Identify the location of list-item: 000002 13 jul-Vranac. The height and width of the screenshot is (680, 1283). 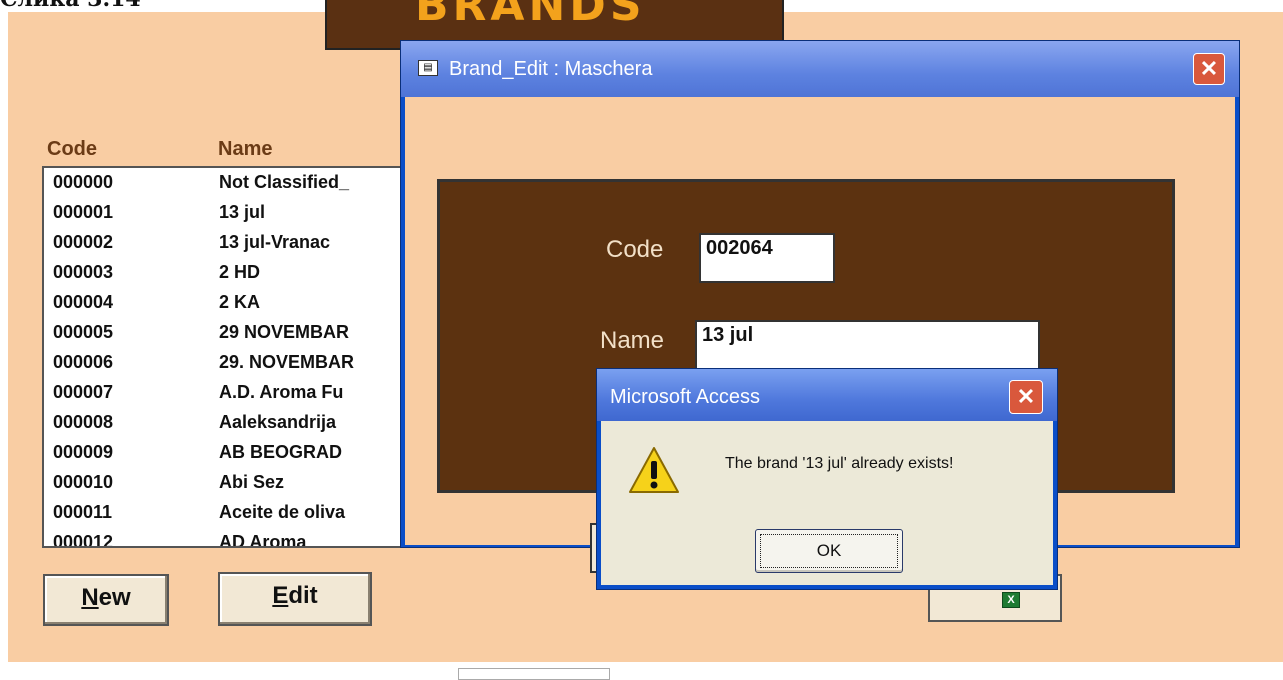
(234, 243).